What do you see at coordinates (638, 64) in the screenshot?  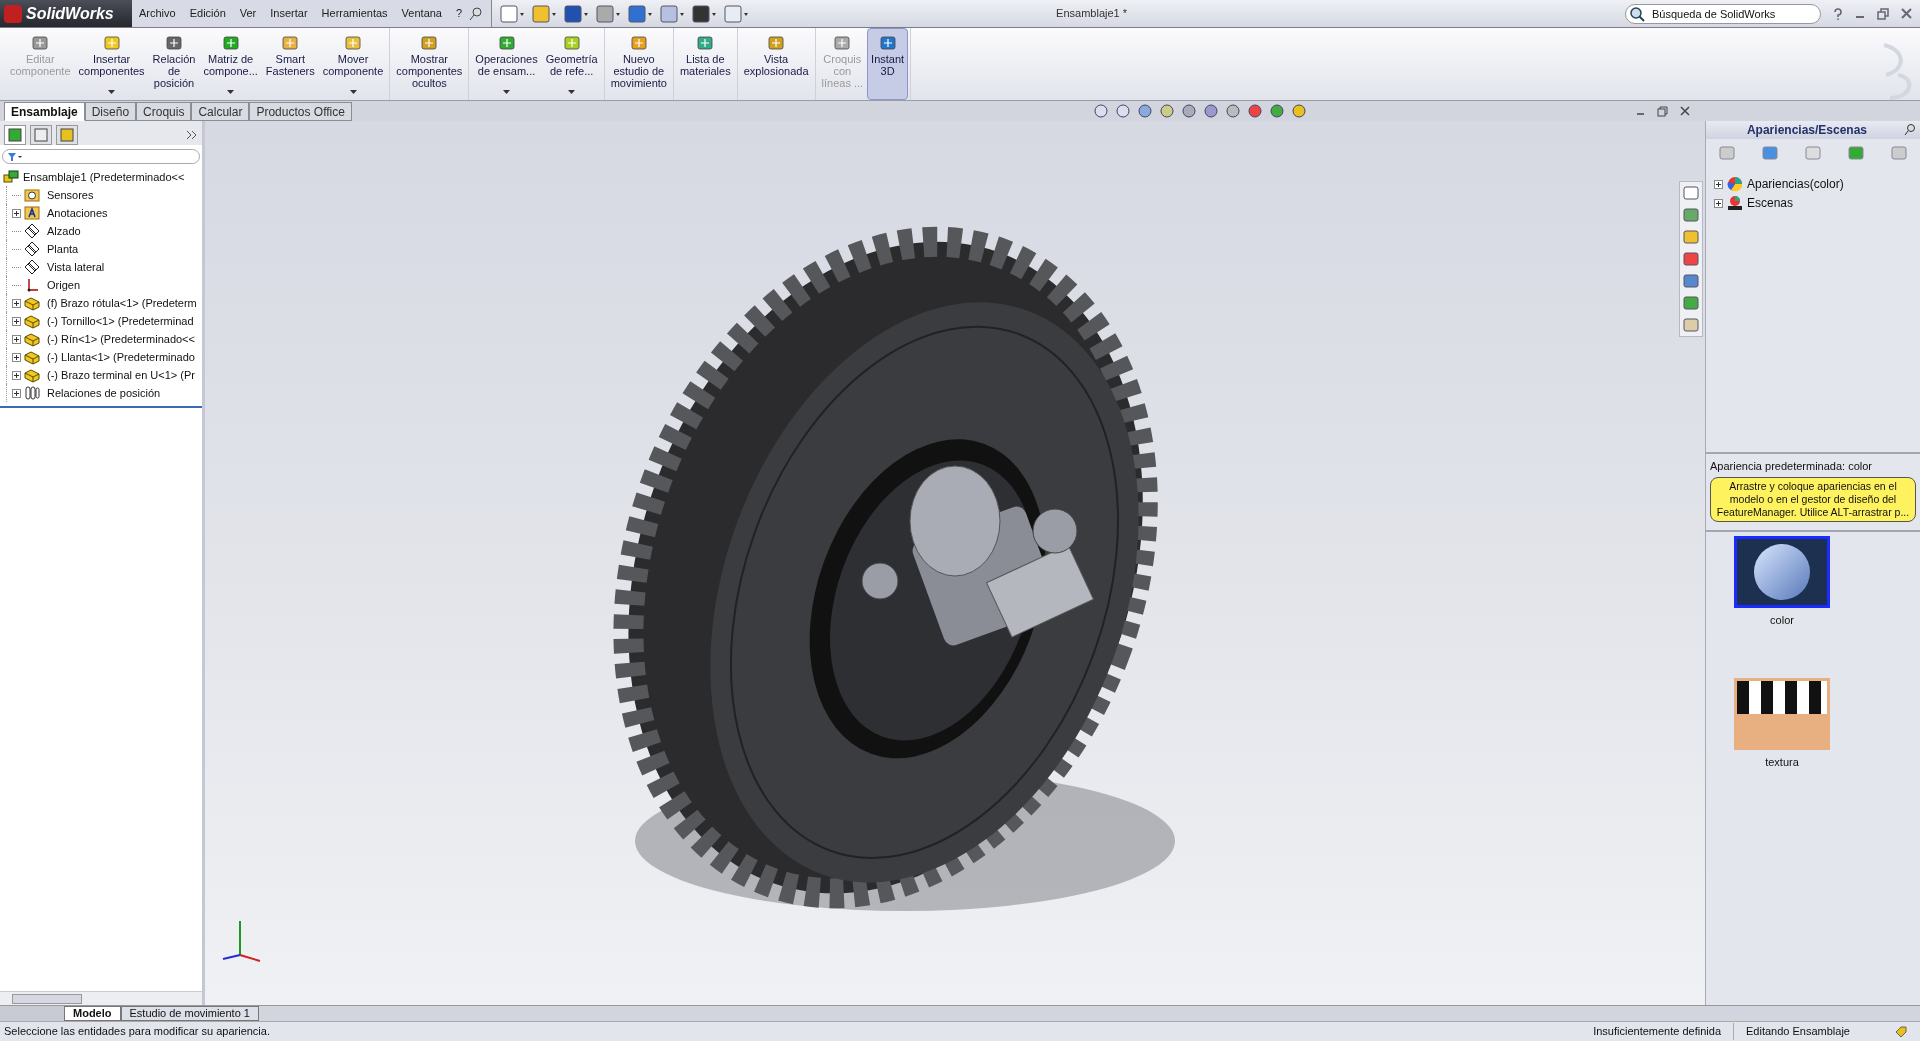 I see `ribbon-button: Nuevo estudio de movimiento` at bounding box center [638, 64].